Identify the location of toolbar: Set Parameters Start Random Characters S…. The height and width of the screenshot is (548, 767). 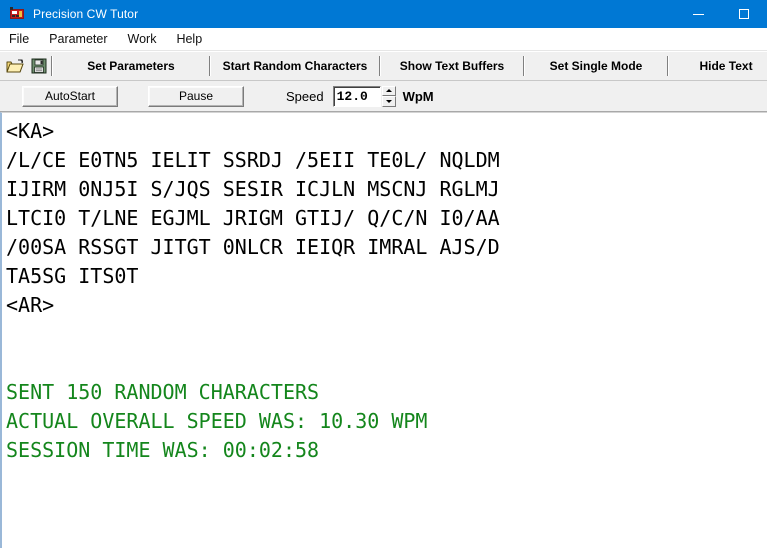
(383, 66).